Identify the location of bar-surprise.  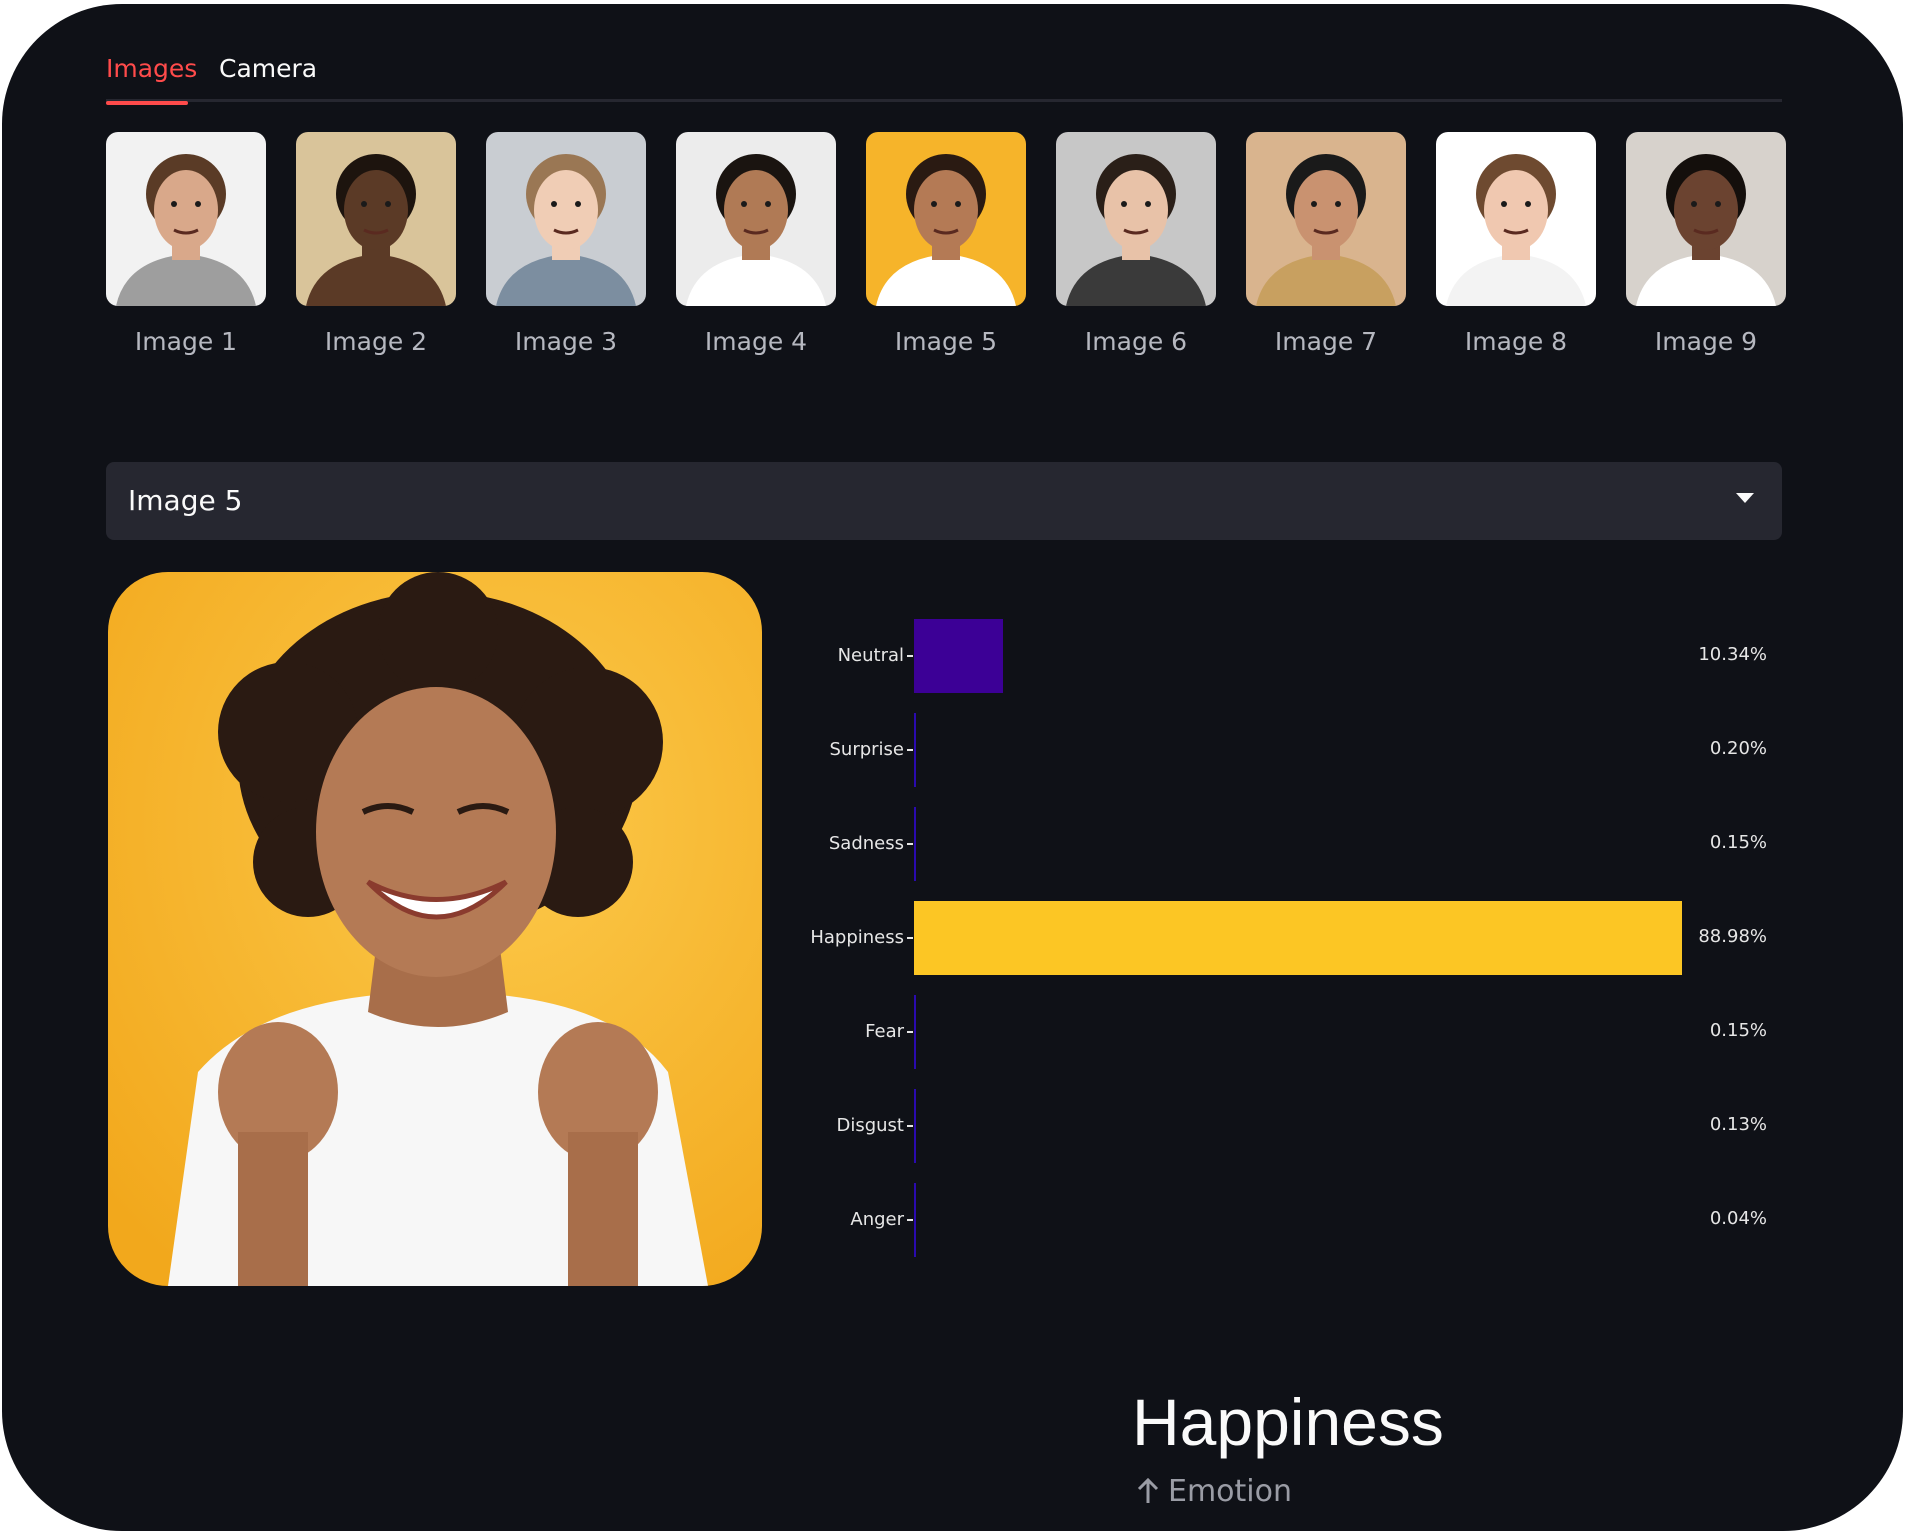
(915, 750).